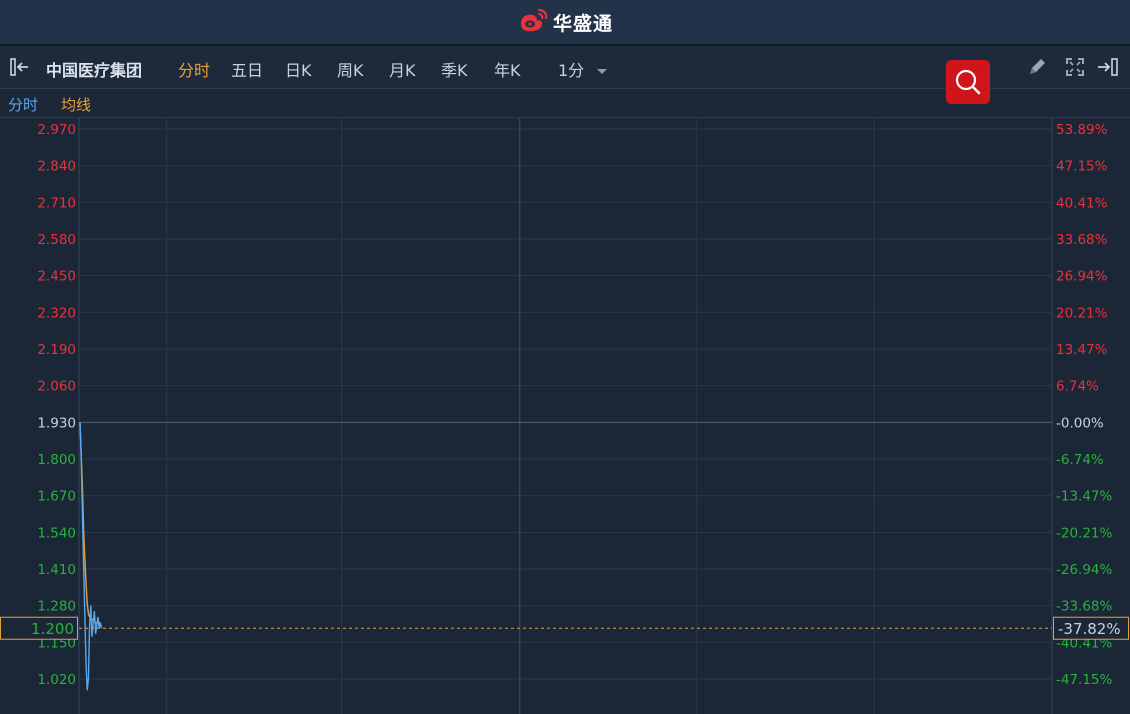 This screenshot has height=714, width=1130. Describe the element at coordinates (56, 497) in the screenshot. I see `y-tick-label: 1.670` at that location.